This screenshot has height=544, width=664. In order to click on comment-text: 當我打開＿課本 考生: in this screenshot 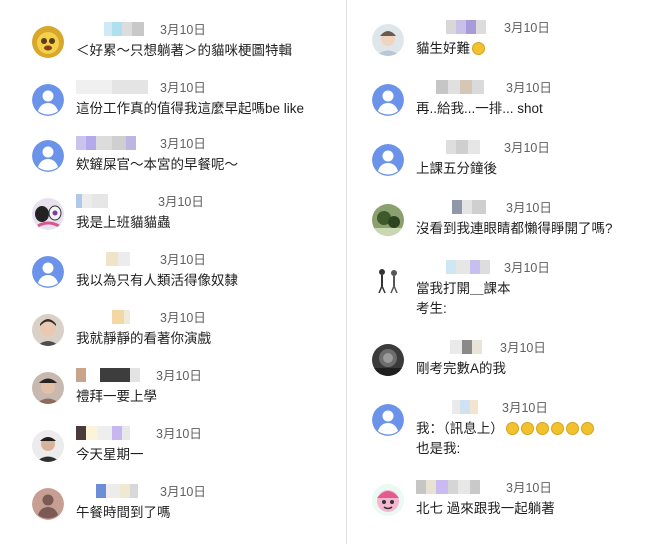, I will do `click(463, 298)`.